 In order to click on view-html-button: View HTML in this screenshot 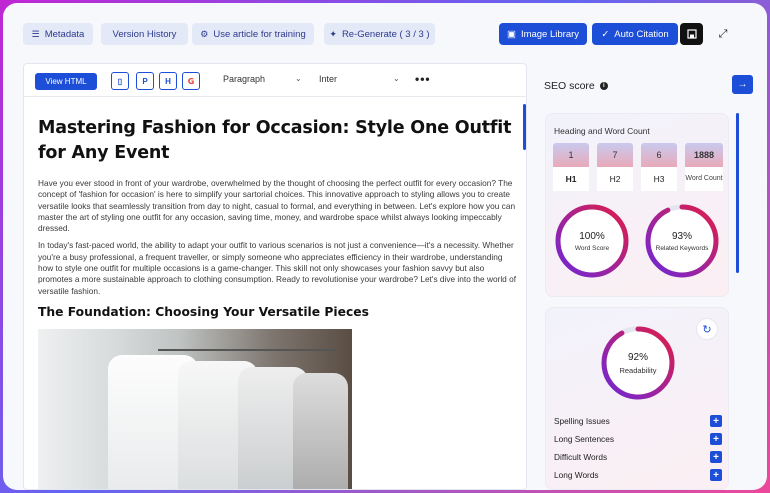, I will do `click(66, 81)`.